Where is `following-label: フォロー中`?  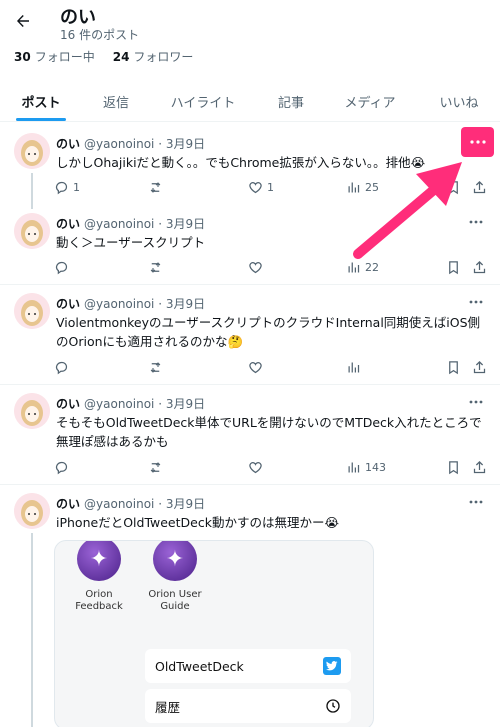 following-label: フォロー中 is located at coordinates (64, 57).